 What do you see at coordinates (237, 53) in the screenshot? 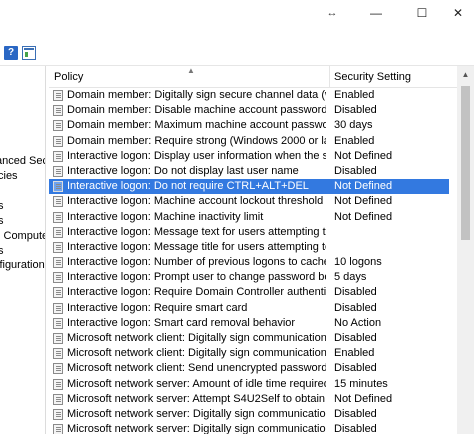
I see `toolbar: ?` at bounding box center [237, 53].